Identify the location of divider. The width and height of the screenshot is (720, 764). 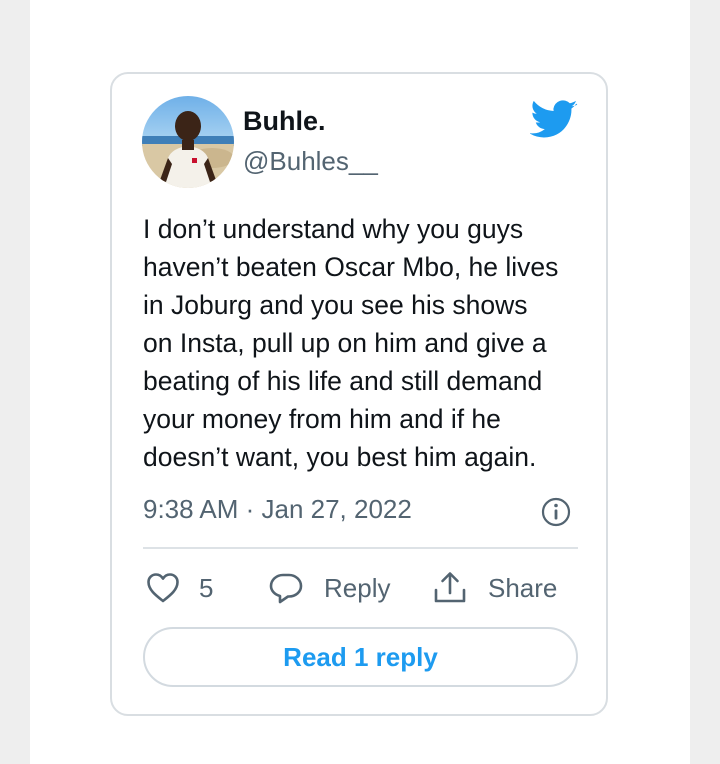
(360, 548).